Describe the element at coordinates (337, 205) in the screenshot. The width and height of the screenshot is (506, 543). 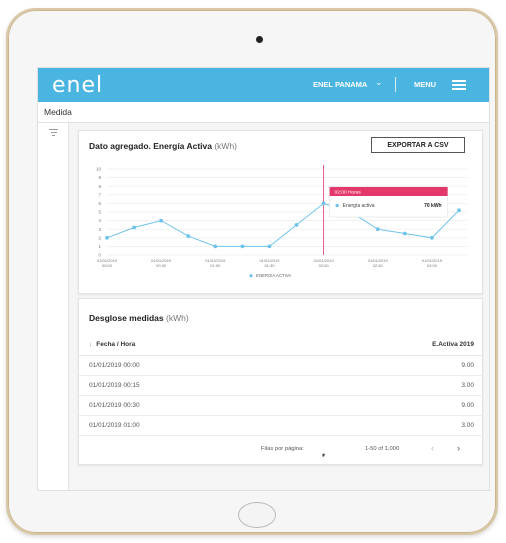
I see `tooltip-marker` at that location.